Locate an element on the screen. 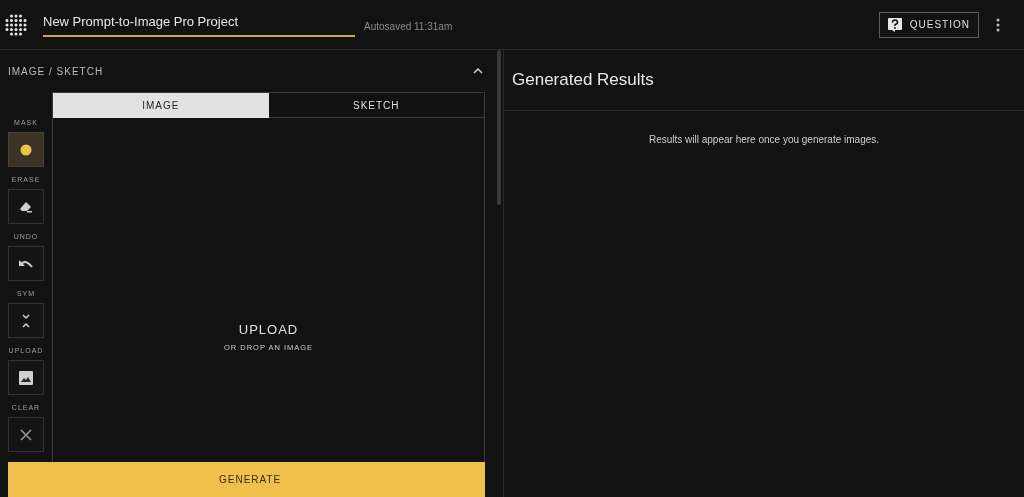 The image size is (1024, 497). more-icon is located at coordinates (998, 24).